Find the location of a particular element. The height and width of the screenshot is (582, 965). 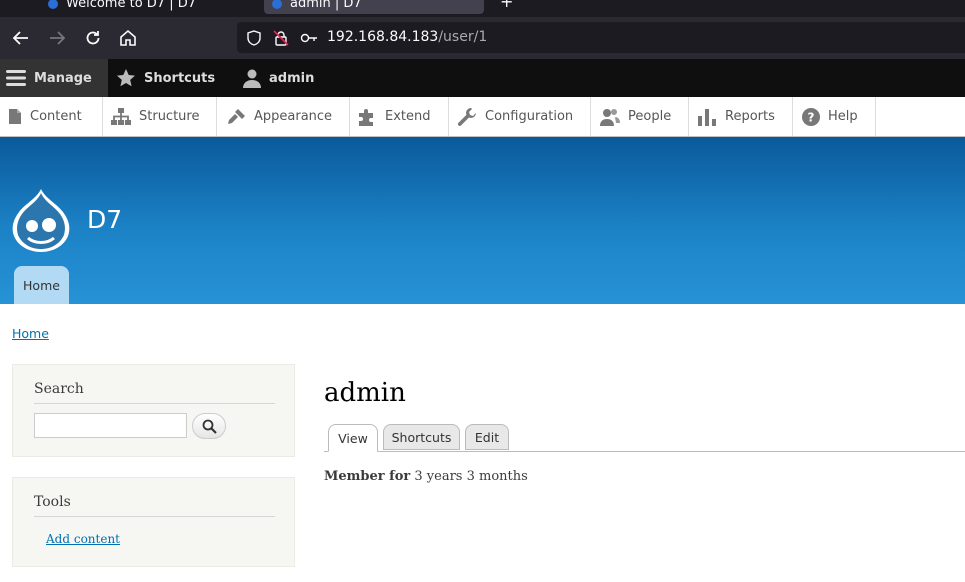

forward-arrow-icon is located at coordinates (58, 38).